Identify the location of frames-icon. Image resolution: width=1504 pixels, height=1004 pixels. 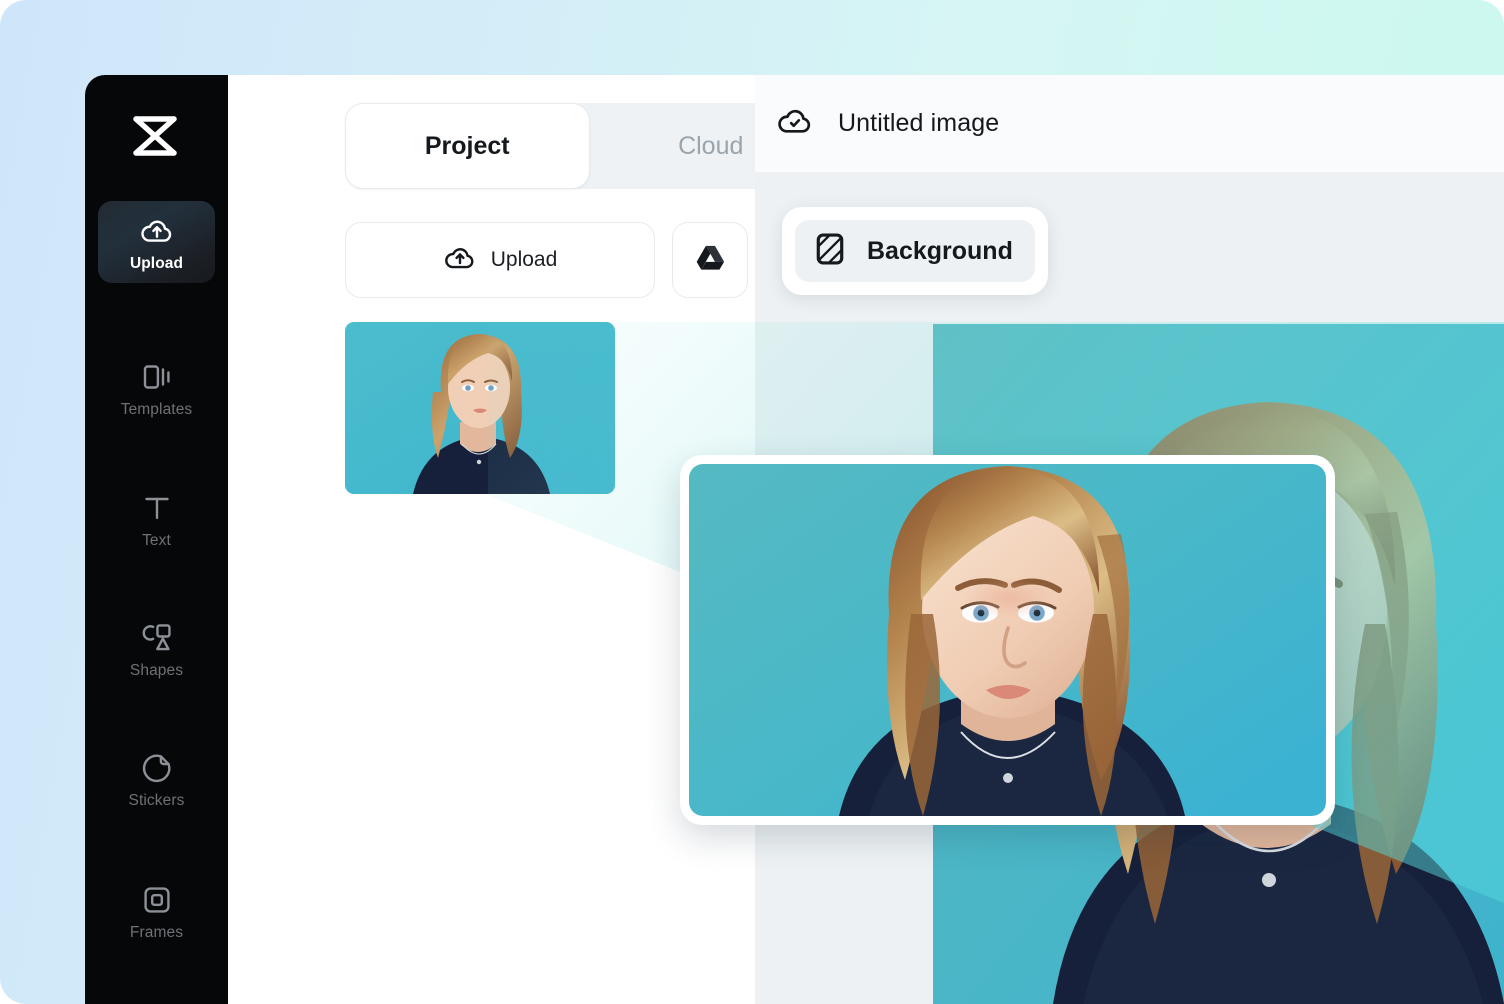
(157, 900).